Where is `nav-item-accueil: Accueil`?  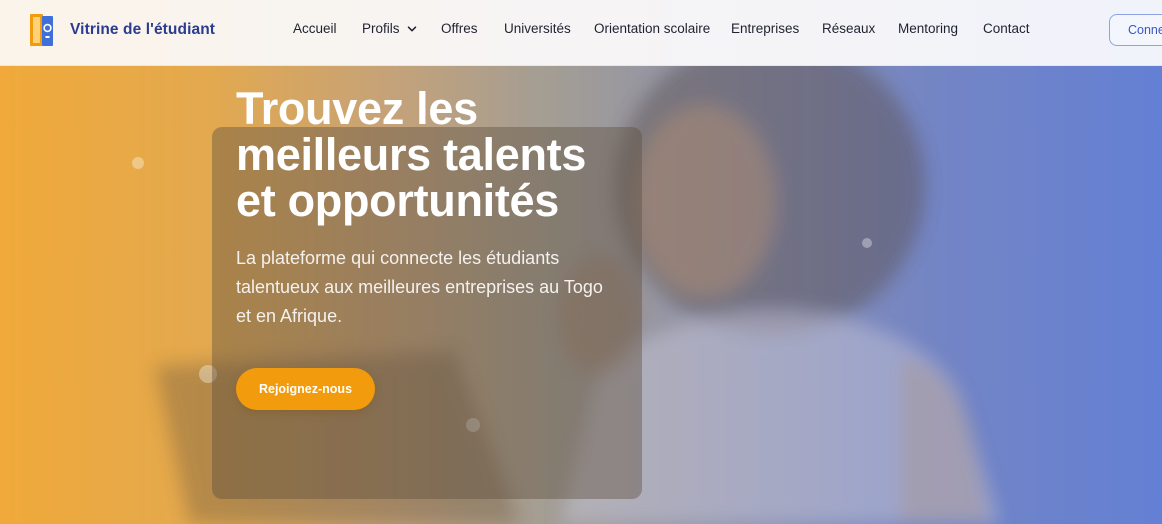
nav-item-accueil: Accueil is located at coordinates (315, 28).